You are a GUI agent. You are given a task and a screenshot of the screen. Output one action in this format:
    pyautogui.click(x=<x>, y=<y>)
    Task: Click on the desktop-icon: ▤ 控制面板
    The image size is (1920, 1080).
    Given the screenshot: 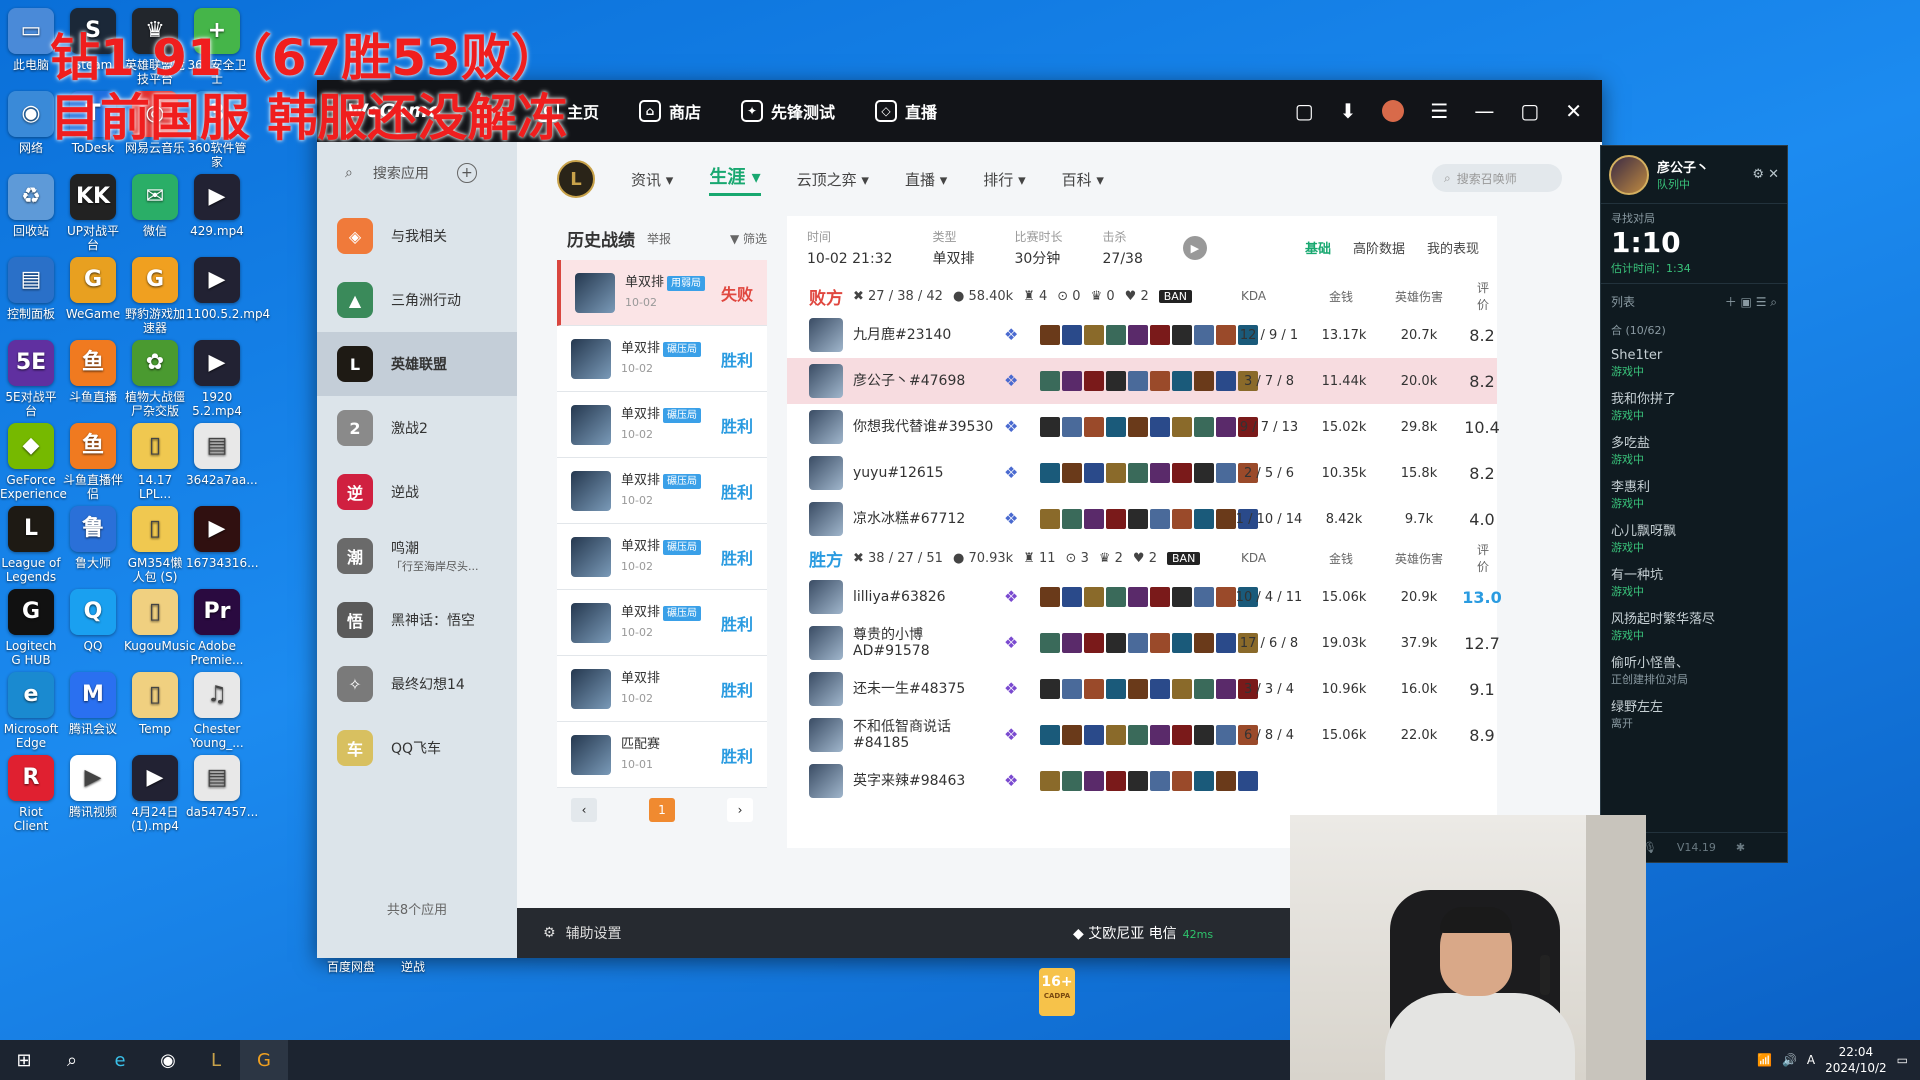 What is the action you would take?
    pyautogui.click(x=31, y=289)
    